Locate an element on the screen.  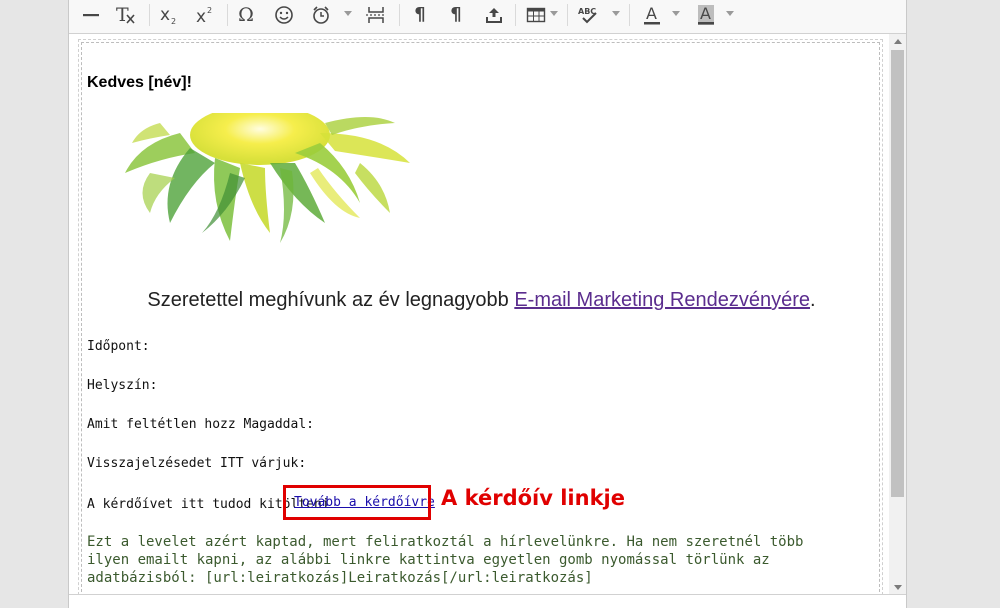
subscript-icon: x 2 is located at coordinates (170, 15).